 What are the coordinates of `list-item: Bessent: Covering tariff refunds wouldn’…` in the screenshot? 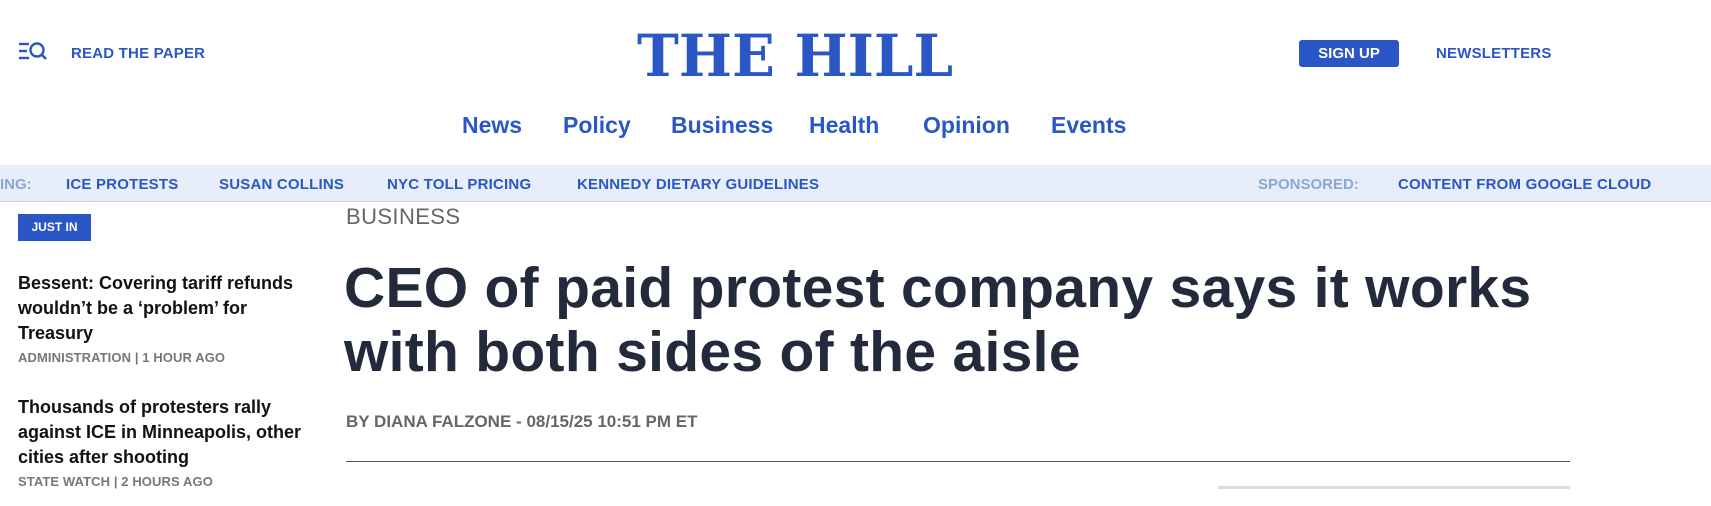 It's located at (163, 318).